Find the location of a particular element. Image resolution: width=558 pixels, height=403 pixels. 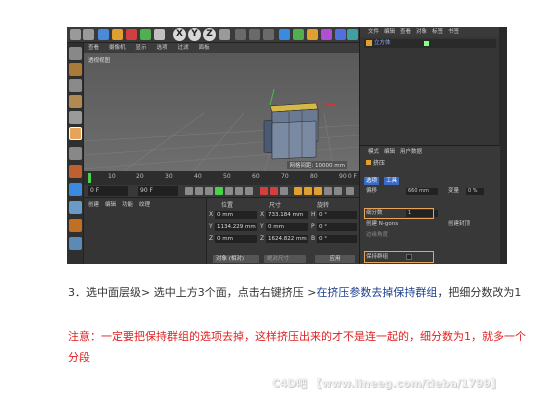

visibility-dot-icon is located at coordinates (426, 43).